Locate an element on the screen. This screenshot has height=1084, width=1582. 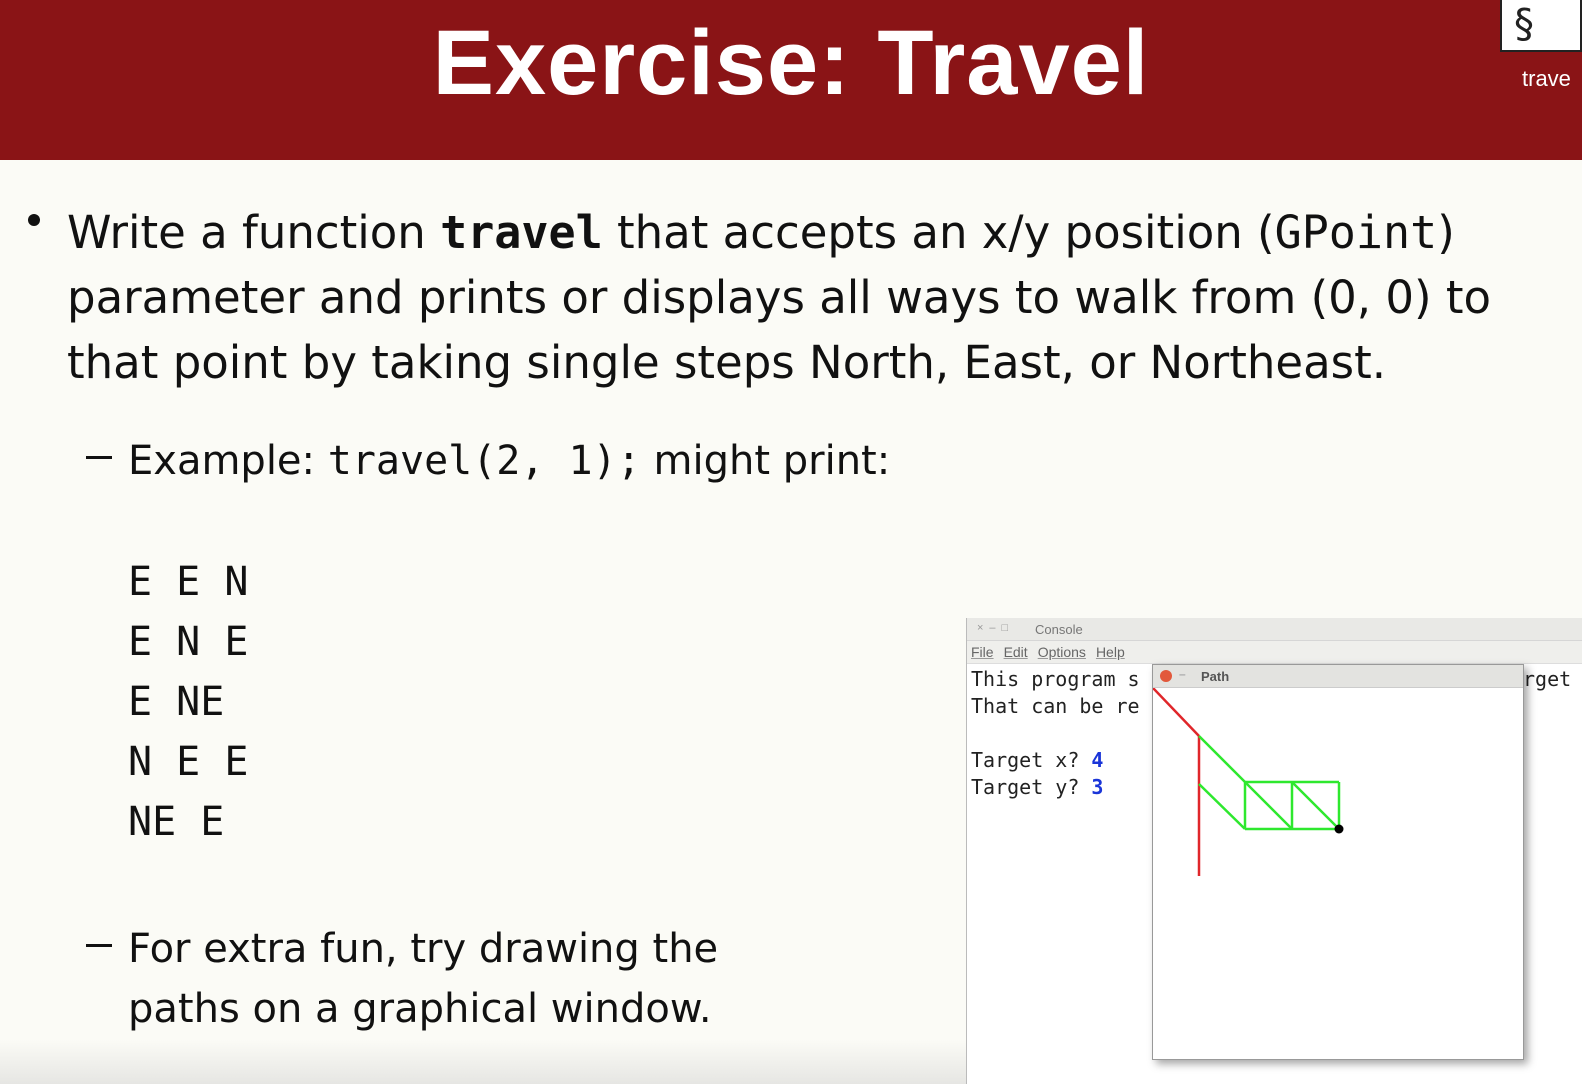
input-y: 3 is located at coordinates (1097, 787).